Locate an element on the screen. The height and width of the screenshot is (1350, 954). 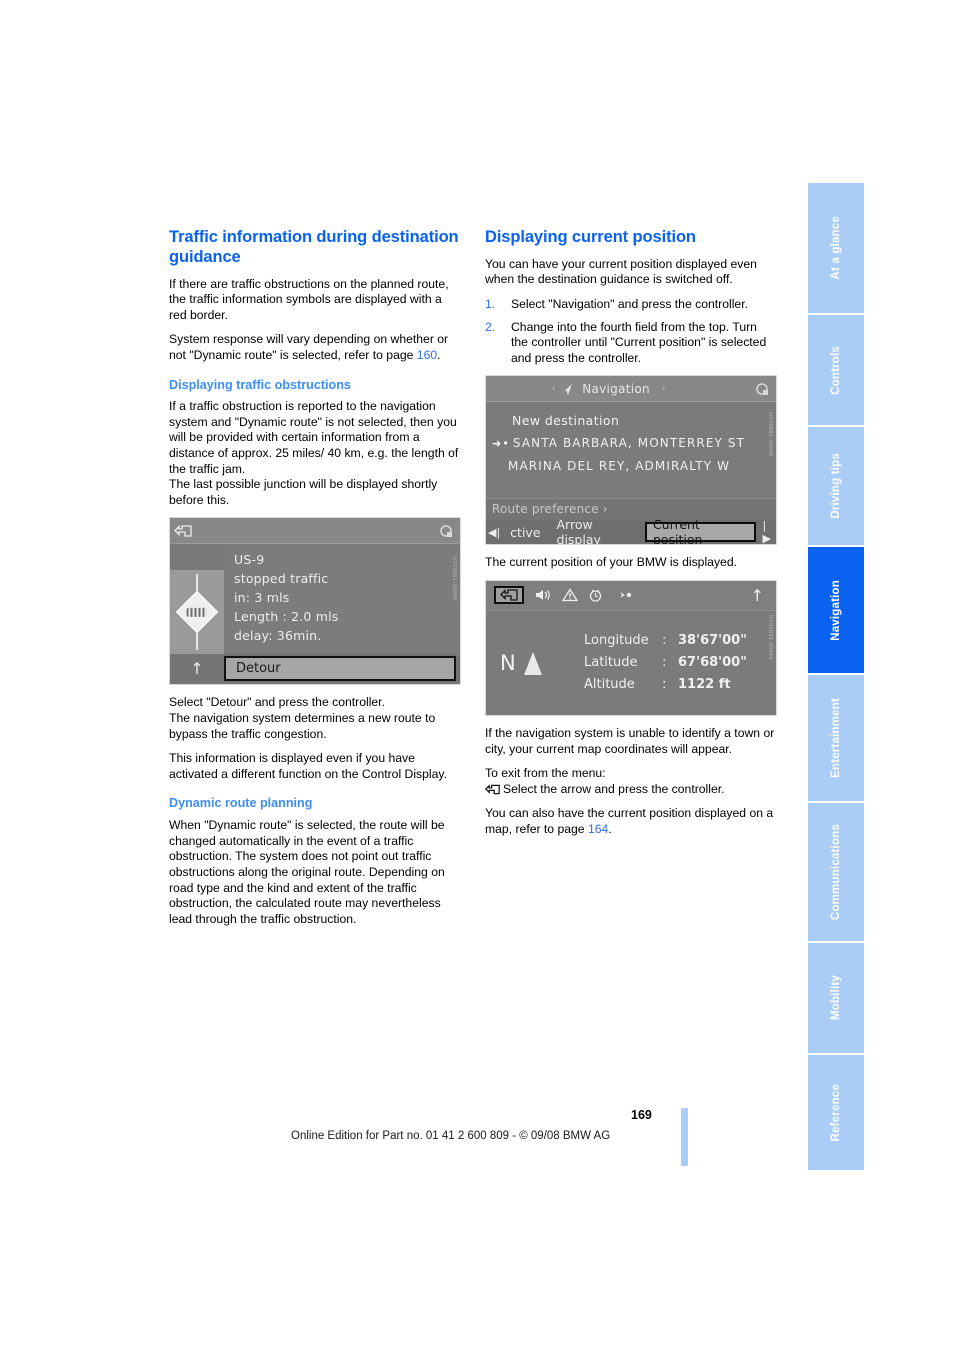
tab-label: Mobility is located at coordinates (836, 998).